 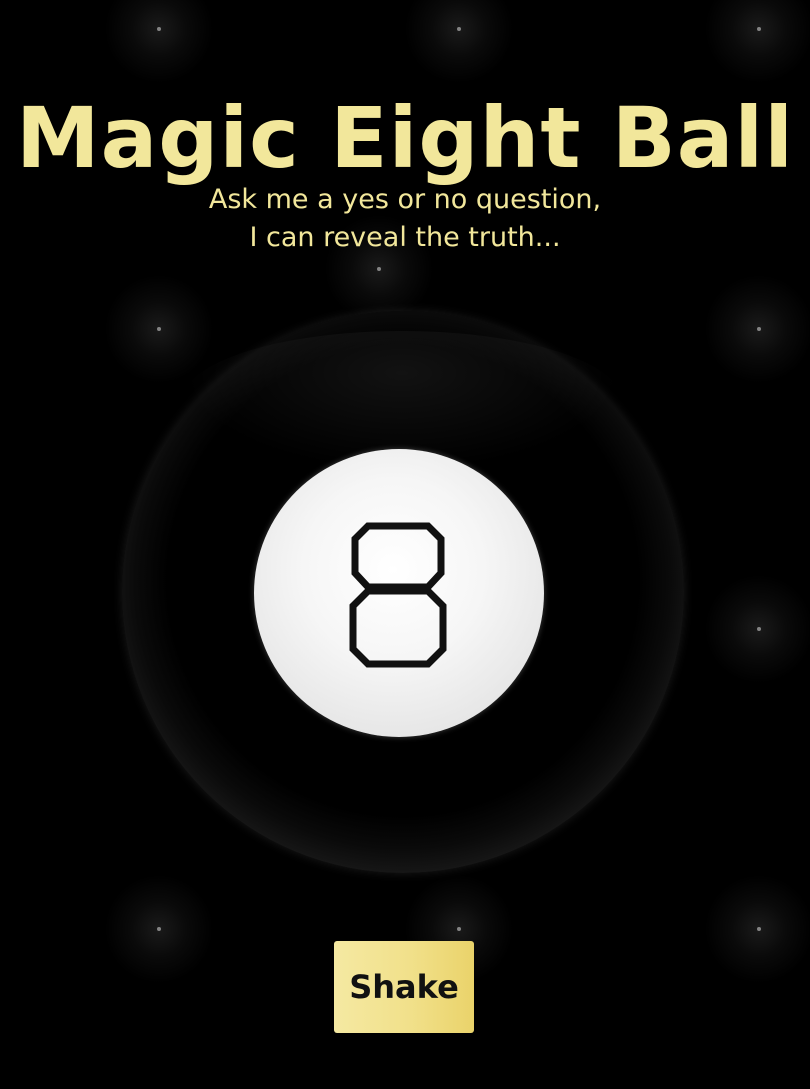 I want to click on eight-number-icon, so click(x=398, y=595).